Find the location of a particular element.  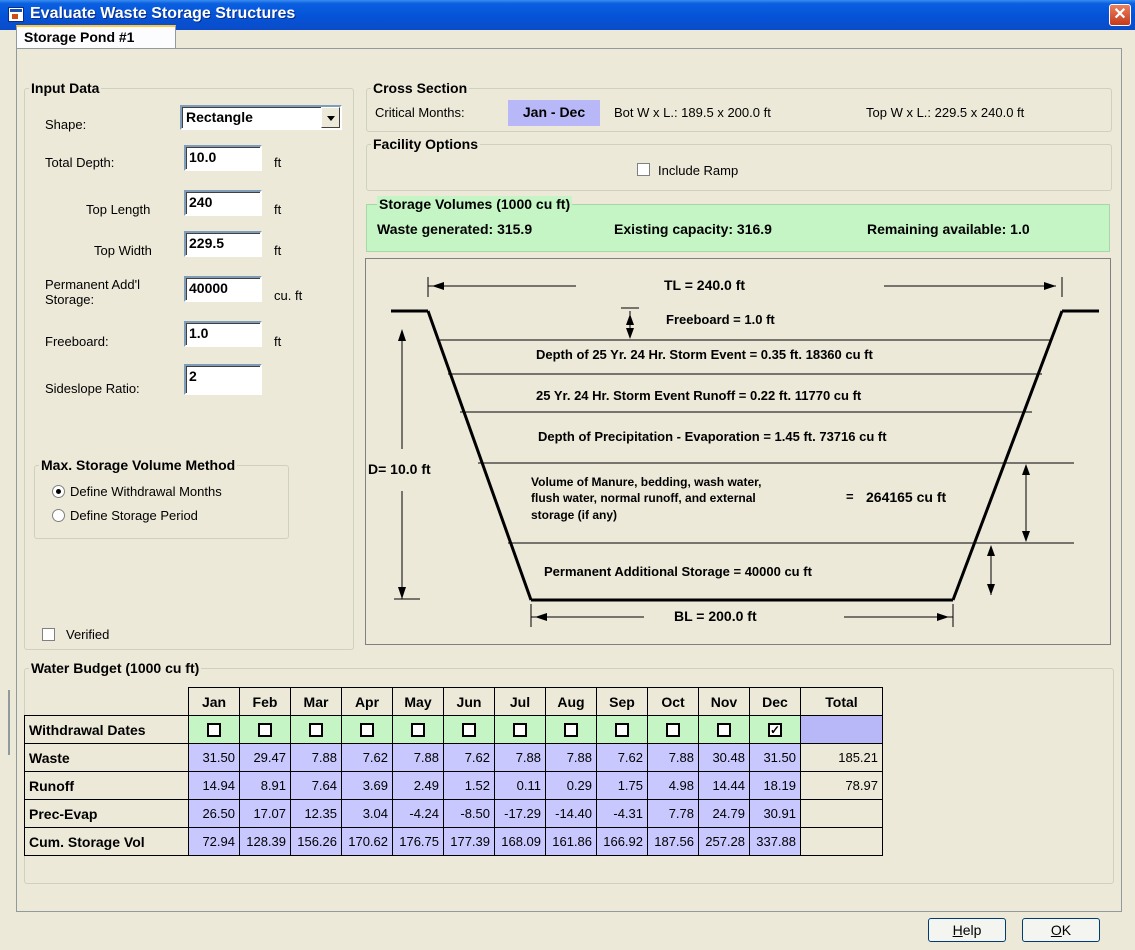

total-cell: 185.21 is located at coordinates (841, 757).